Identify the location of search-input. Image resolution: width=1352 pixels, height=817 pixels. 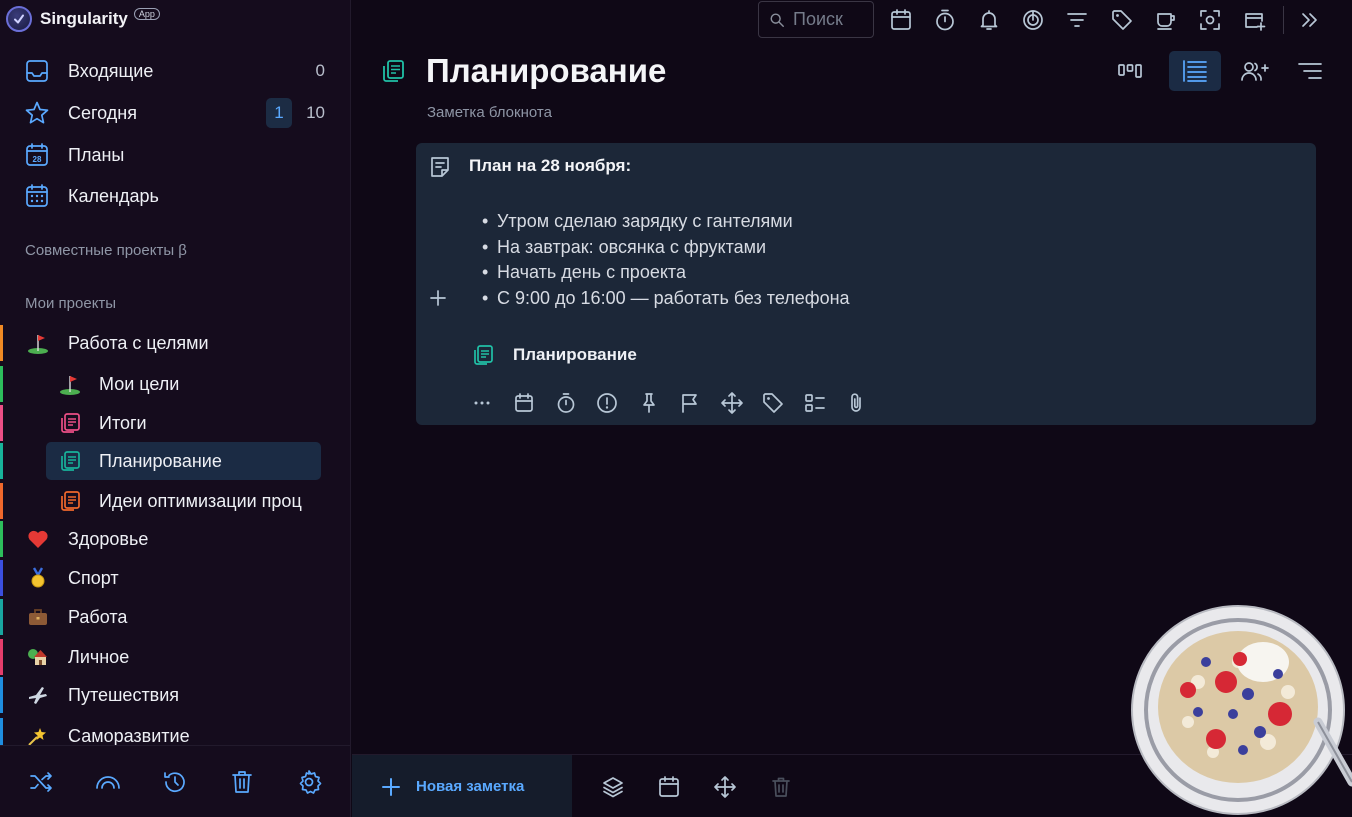
(833, 19).